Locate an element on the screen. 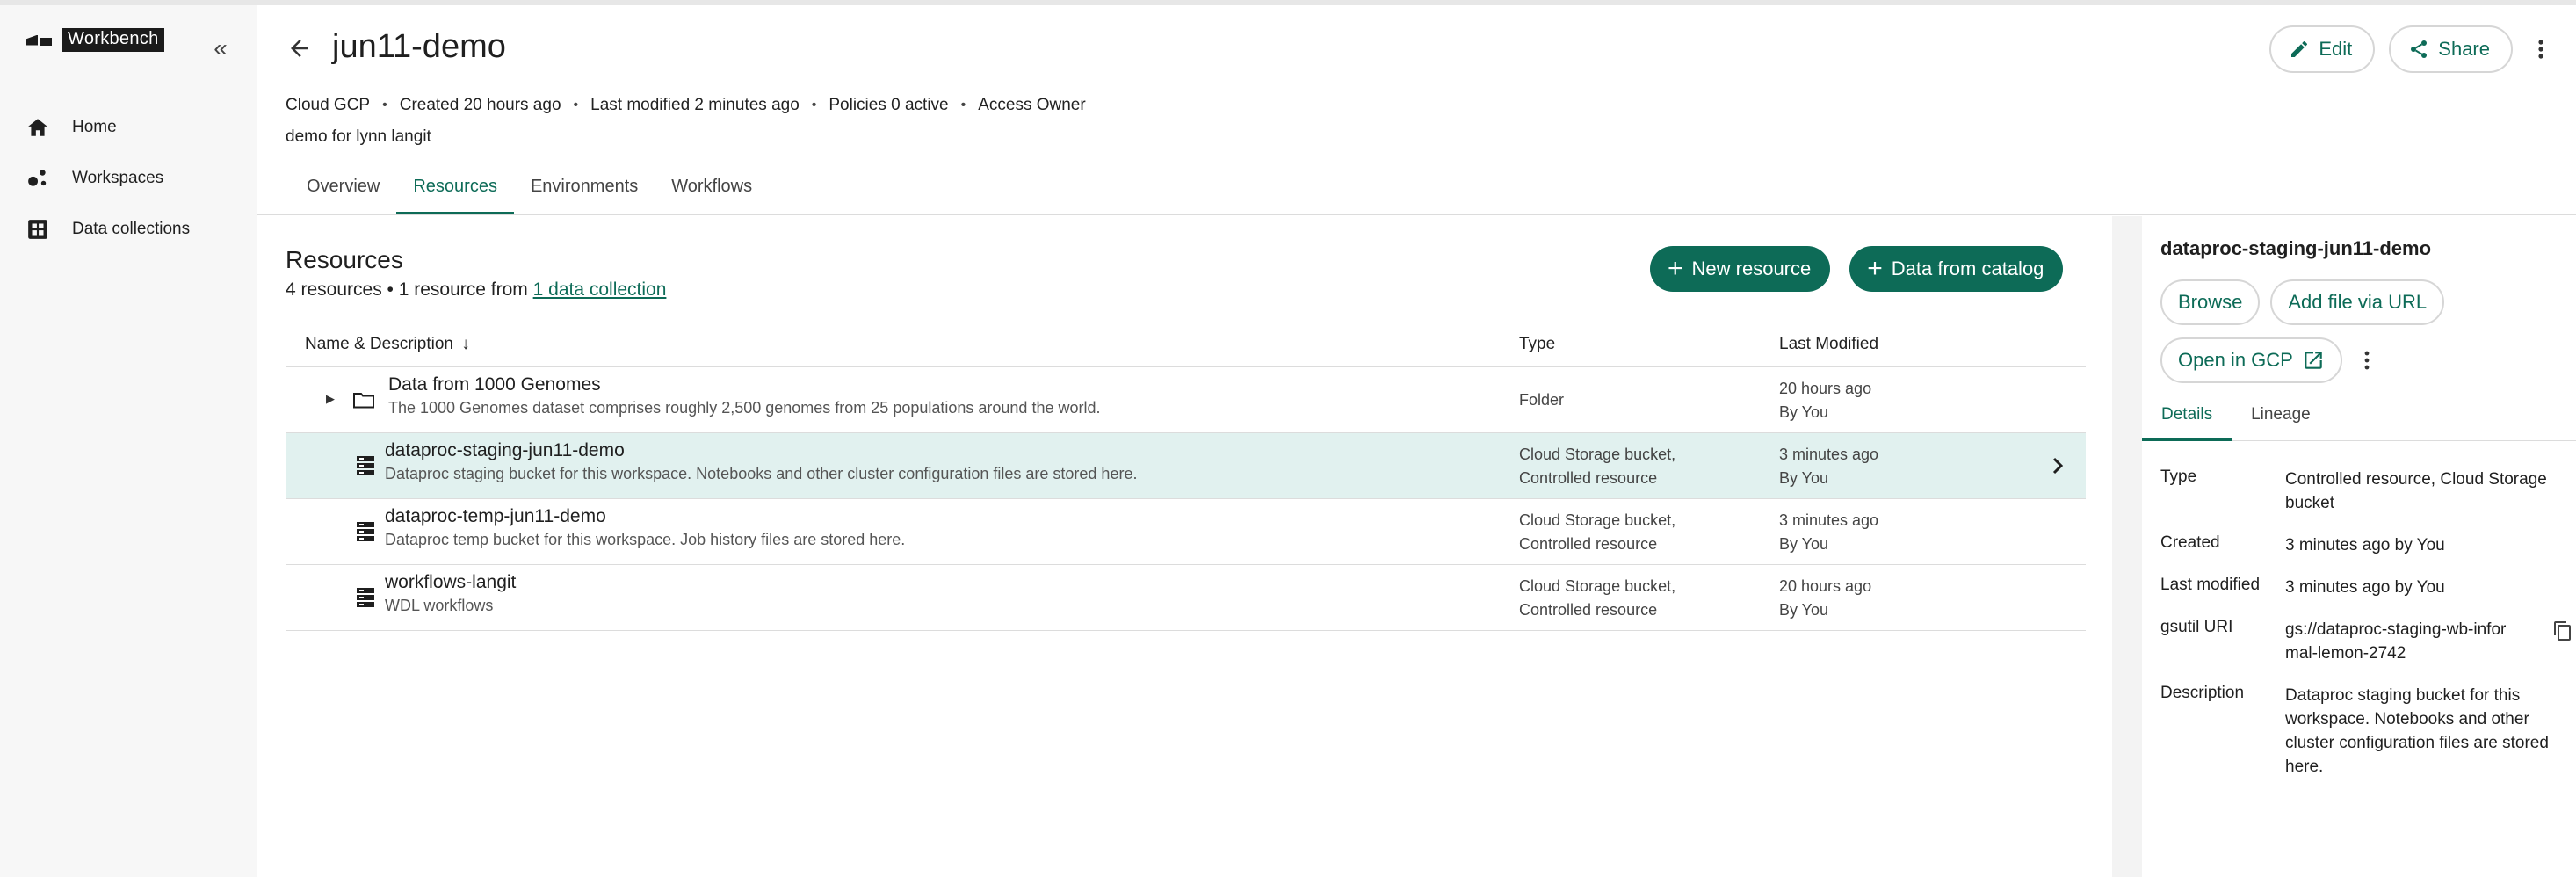 This screenshot has height=877, width=2576. column-header-name-label: Name & Description is located at coordinates (379, 344).